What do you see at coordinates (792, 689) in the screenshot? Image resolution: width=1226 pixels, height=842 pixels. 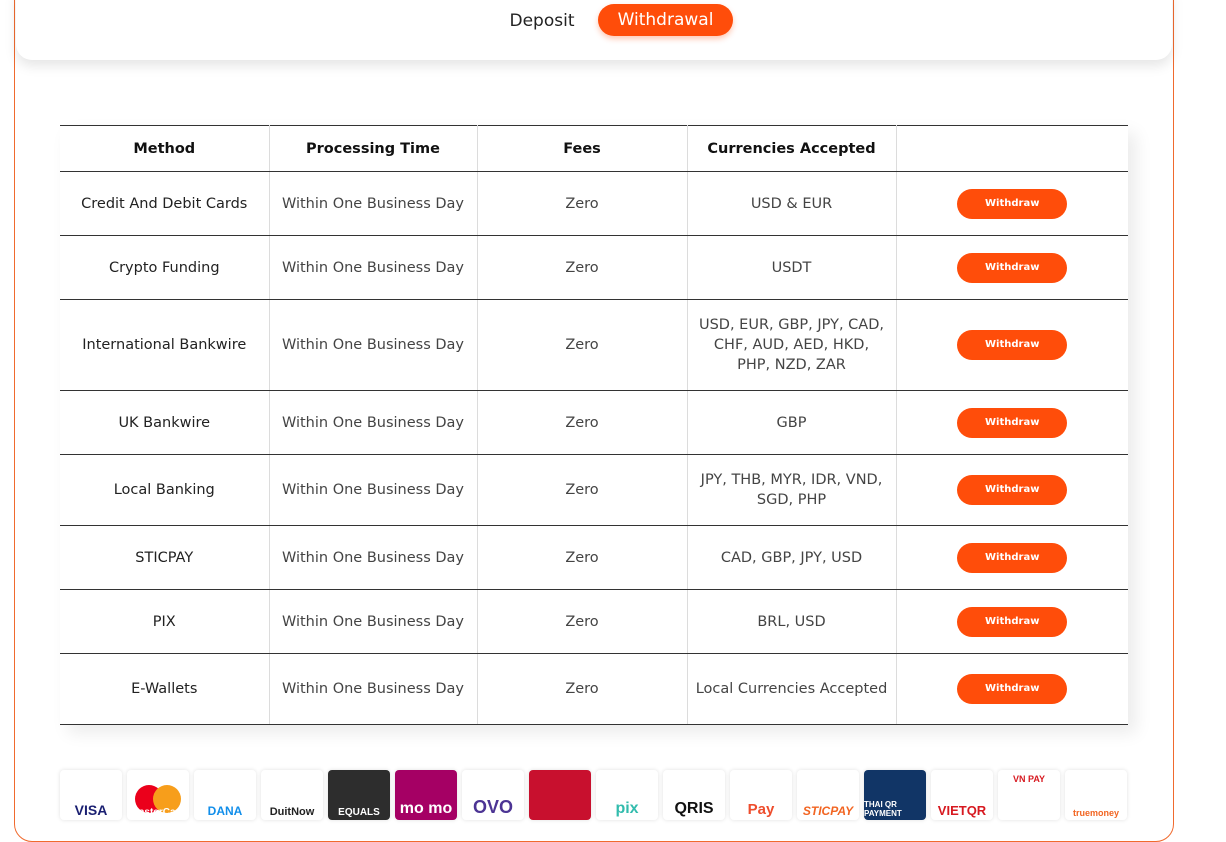 I see `currencies-cell: Local Currencies Accepted` at bounding box center [792, 689].